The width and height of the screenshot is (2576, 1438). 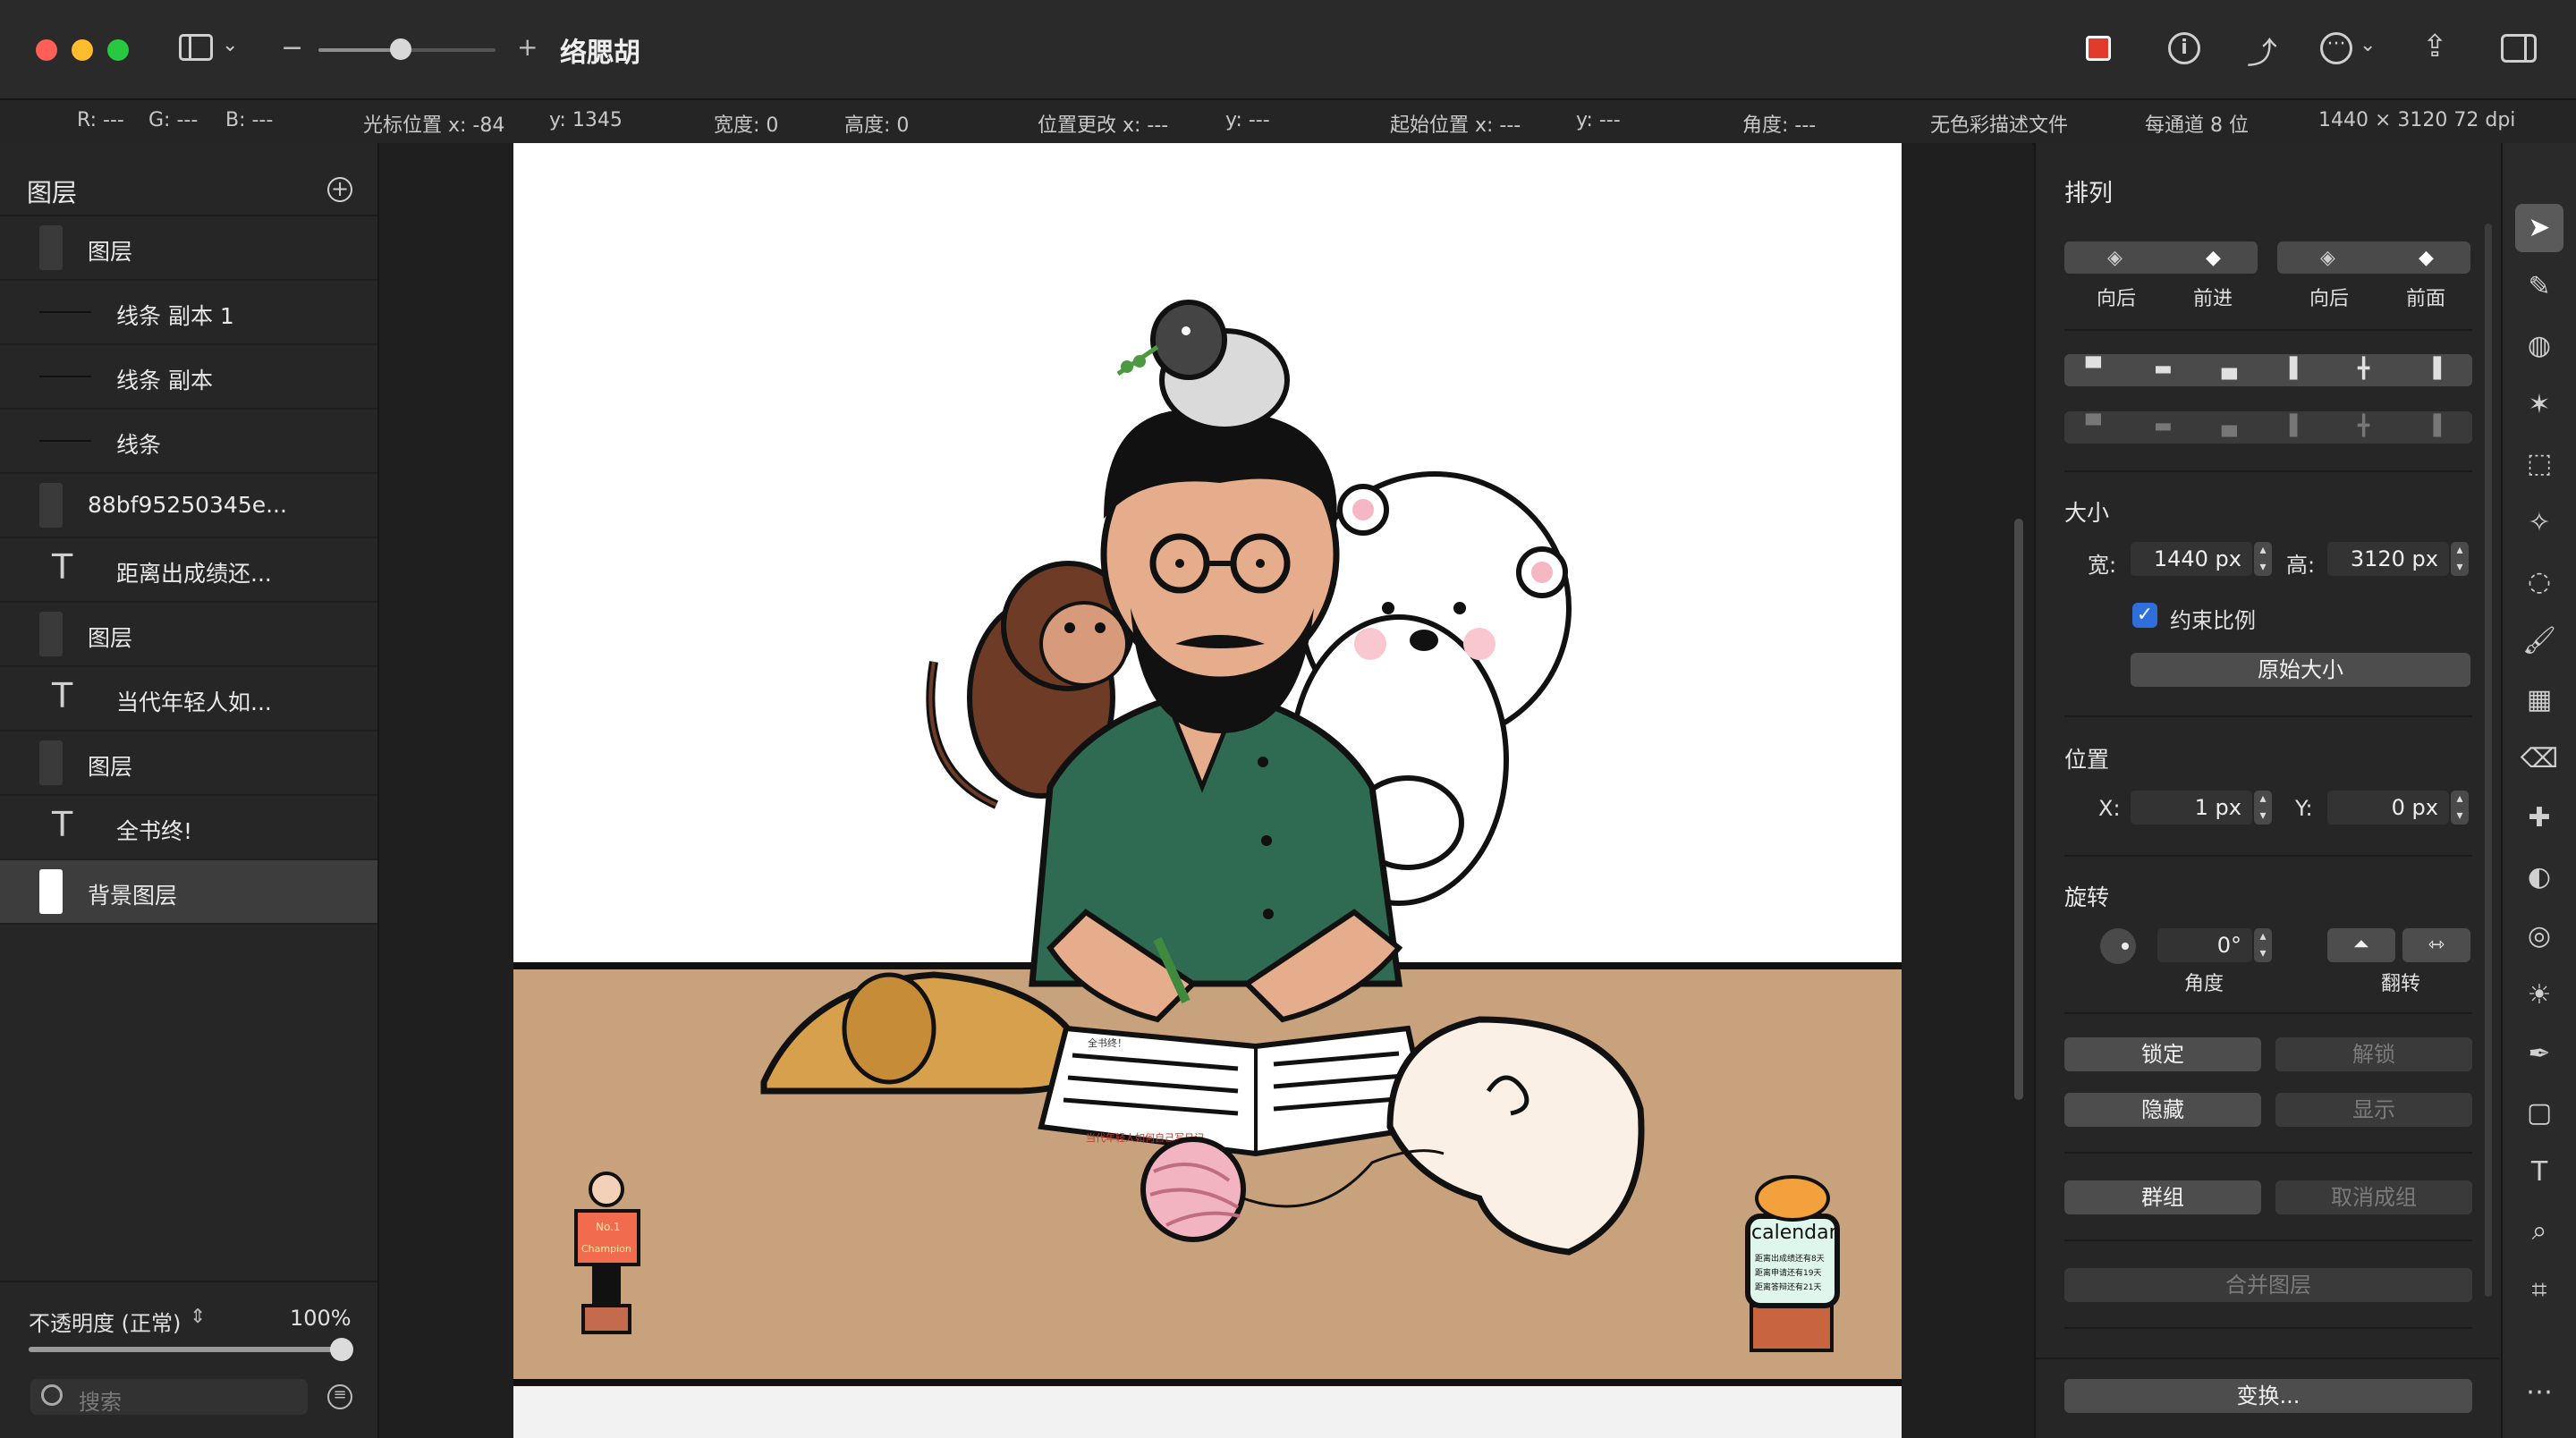 What do you see at coordinates (2229, 426) in the screenshot?
I see `distribute-bottom-icon: ▄` at bounding box center [2229, 426].